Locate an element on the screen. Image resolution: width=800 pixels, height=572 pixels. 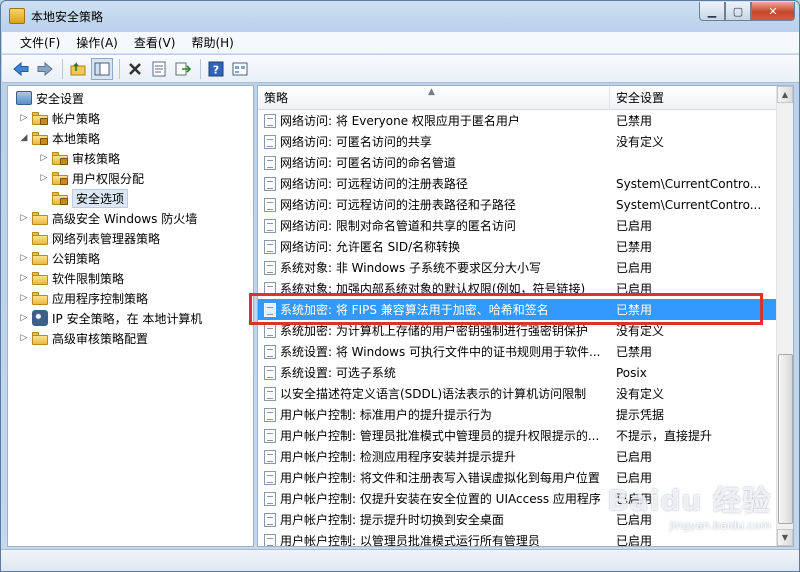
up-folder-icon is located at coordinates (78, 68).